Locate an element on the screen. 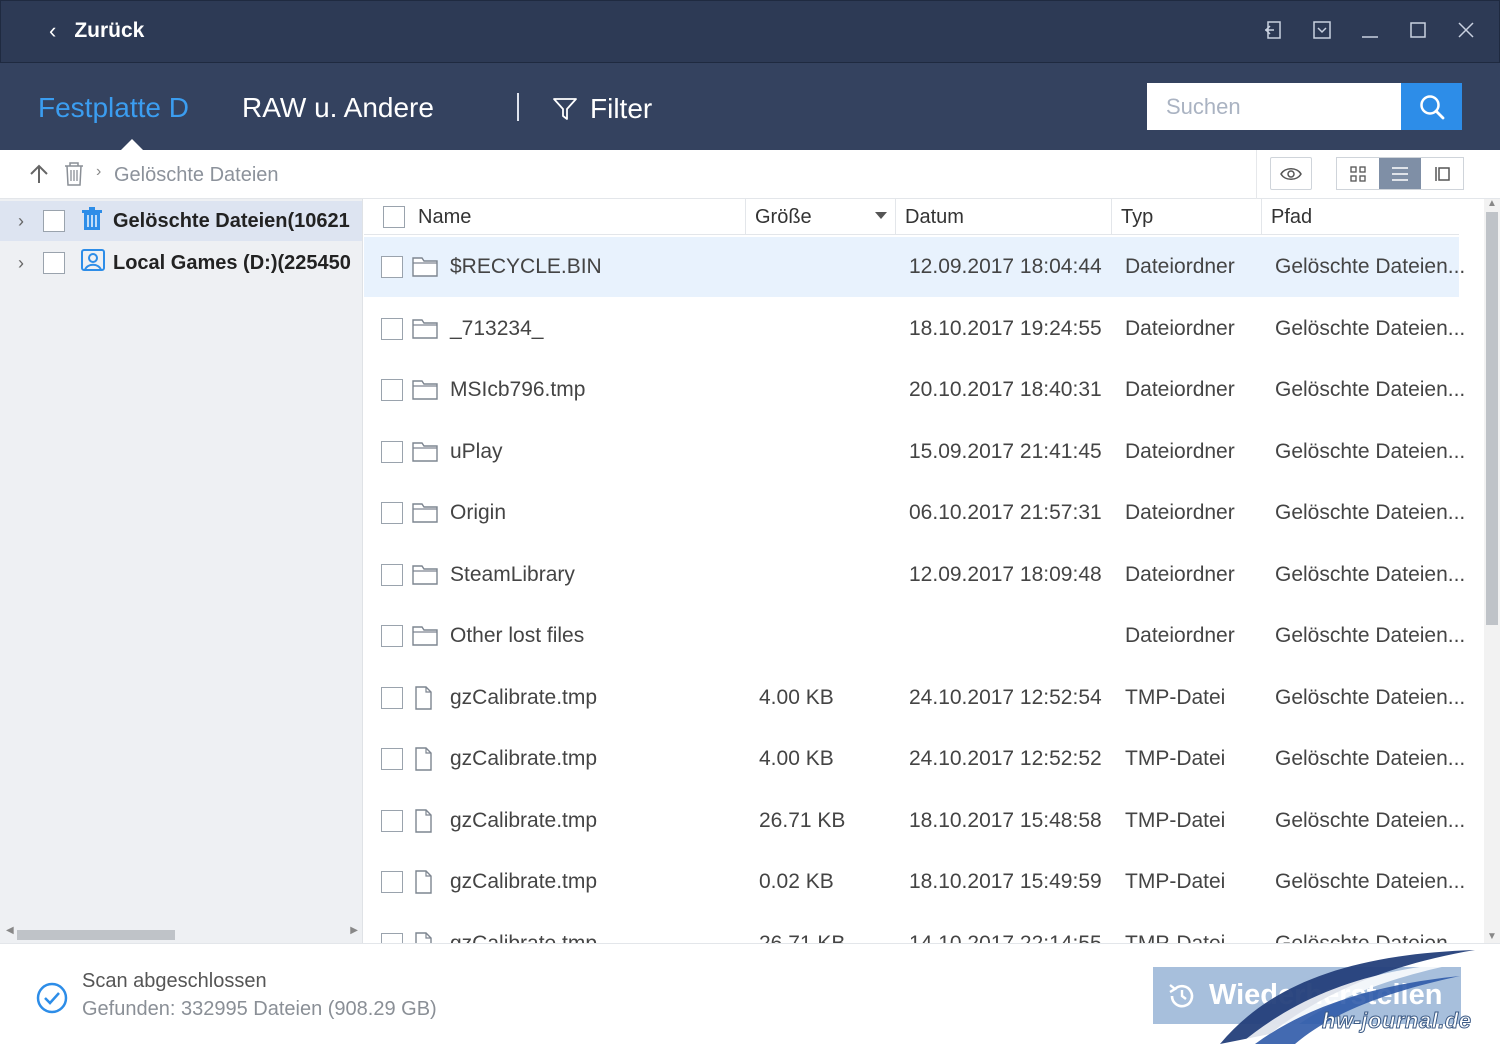 This screenshot has width=1500, height=1050. column-header-type: Typ is located at coordinates (1187, 217).